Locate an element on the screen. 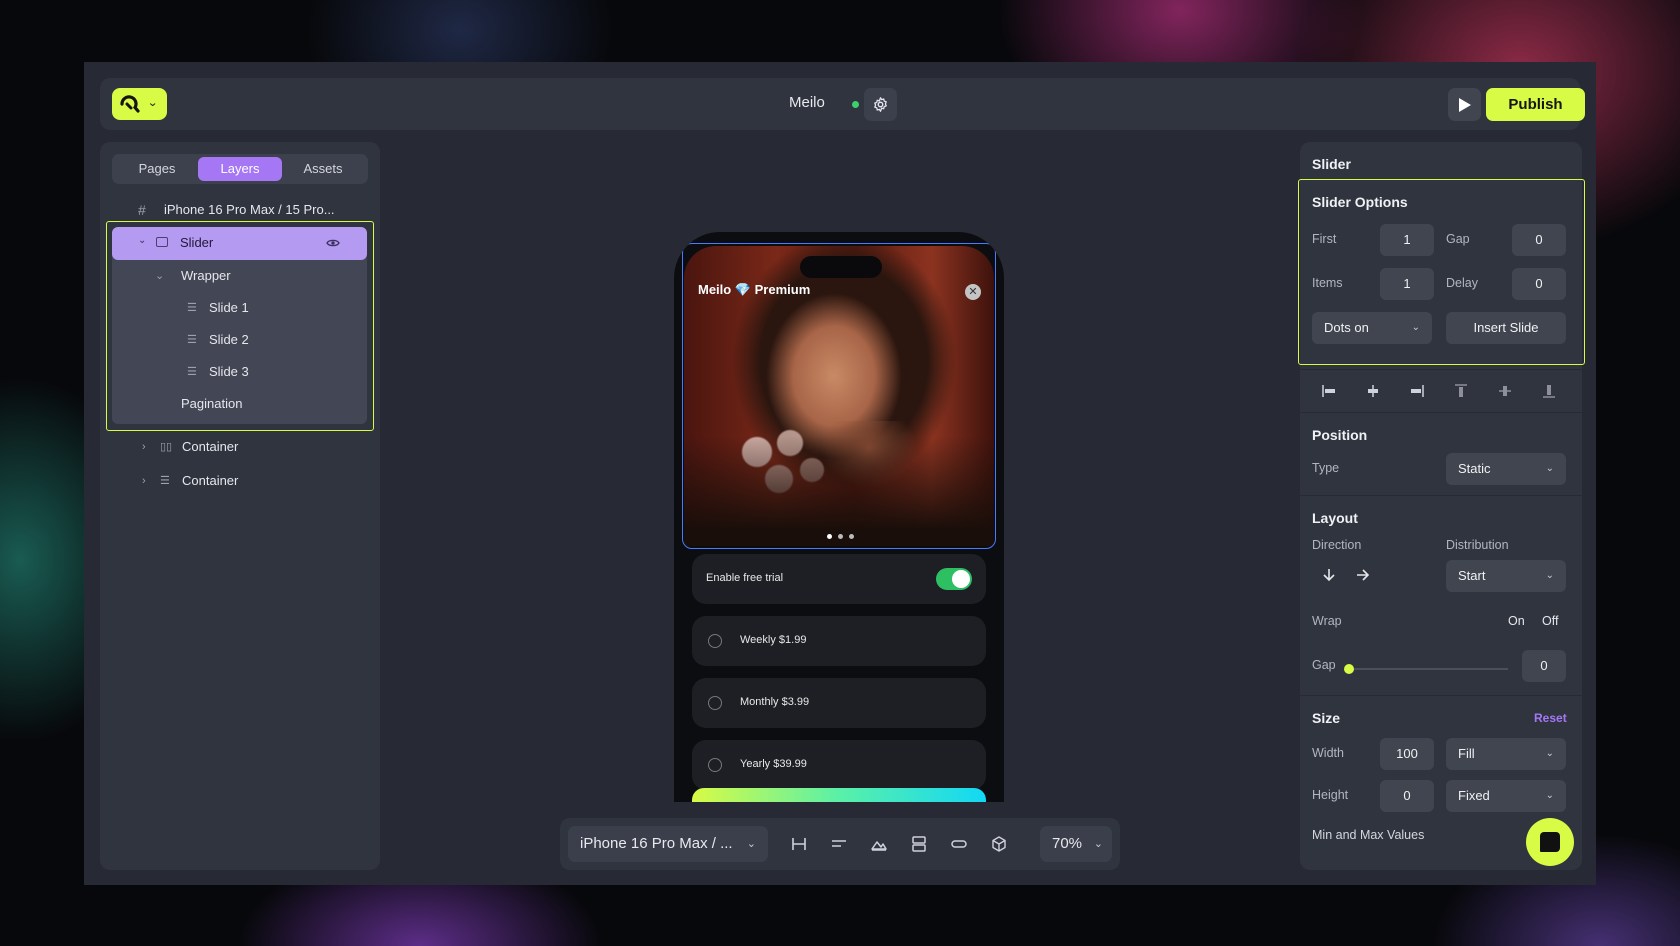  selected-section-outline is located at coordinates (1441, 272).